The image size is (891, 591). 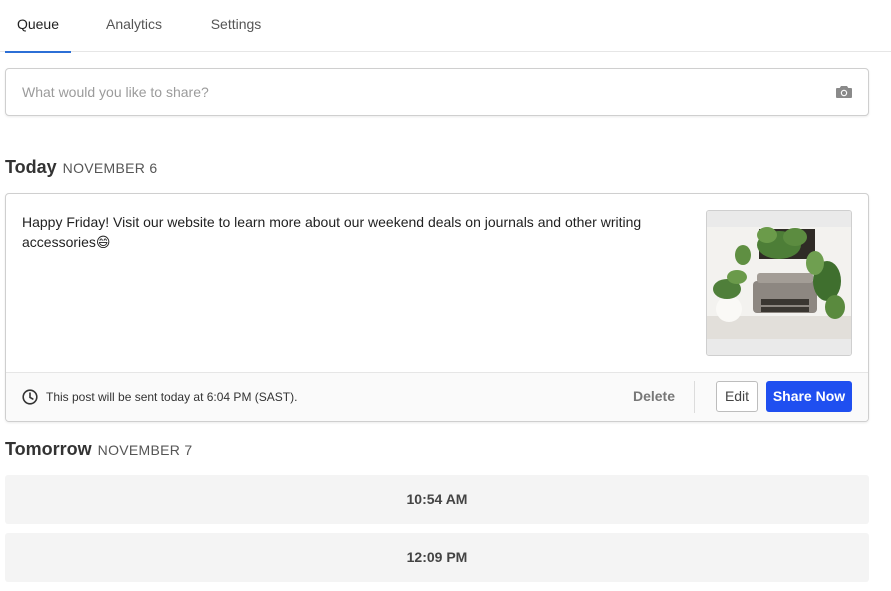 I want to click on time-slot: 12:09 PM, so click(x=437, y=557).